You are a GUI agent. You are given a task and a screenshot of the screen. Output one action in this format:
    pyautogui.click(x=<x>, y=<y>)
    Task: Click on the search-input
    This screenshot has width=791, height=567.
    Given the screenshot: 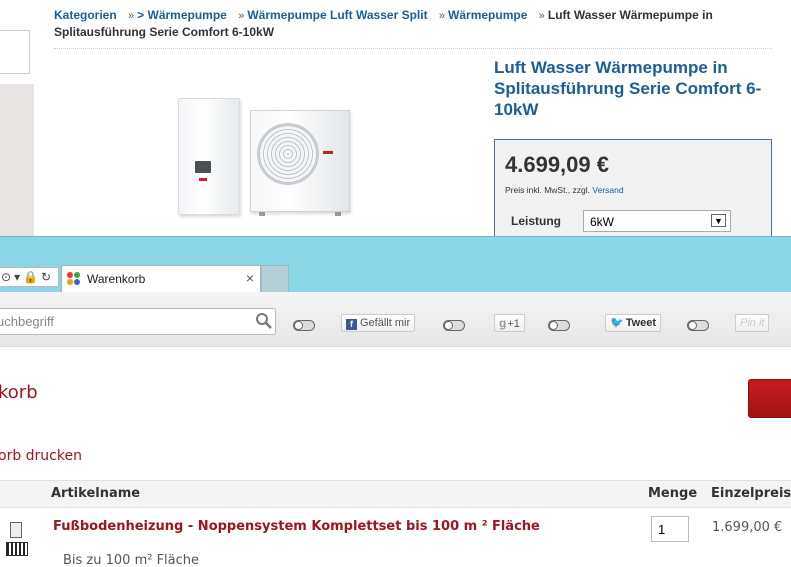 What is the action you would take?
    pyautogui.click(x=138, y=321)
    